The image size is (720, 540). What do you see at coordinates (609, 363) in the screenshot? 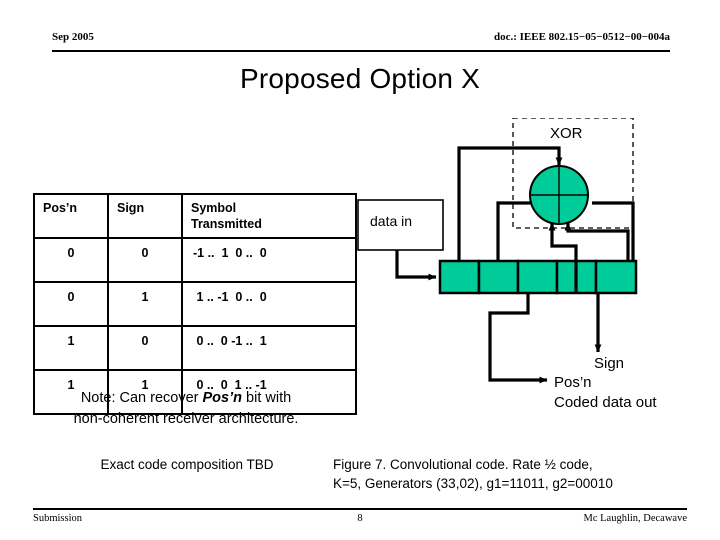
I see `sign-output-label: Sign` at bounding box center [609, 363].